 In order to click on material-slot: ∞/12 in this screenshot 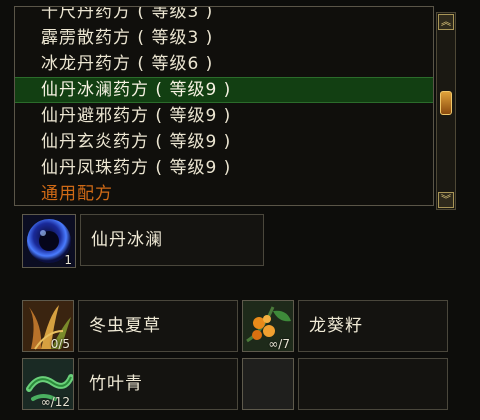, I will do `click(48, 384)`.